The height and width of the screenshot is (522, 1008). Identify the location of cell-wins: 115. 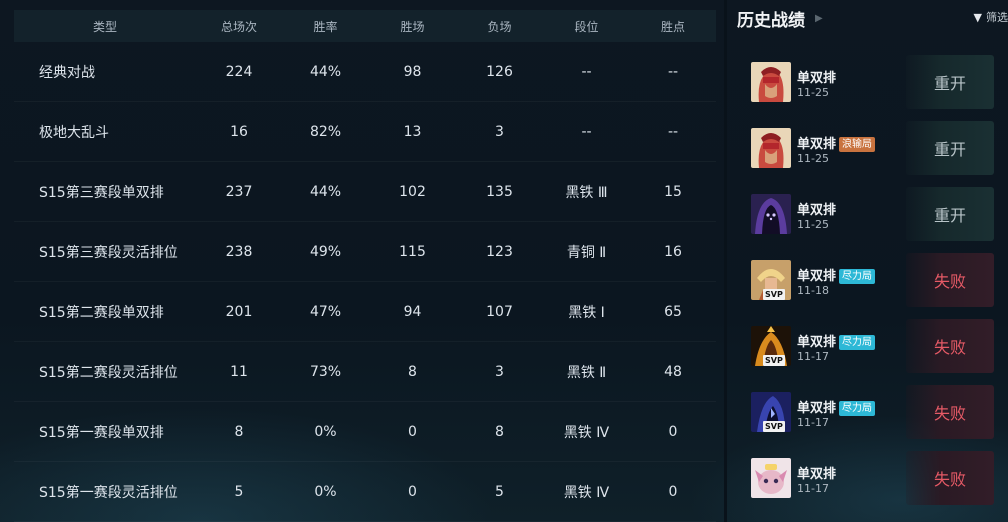
(412, 251).